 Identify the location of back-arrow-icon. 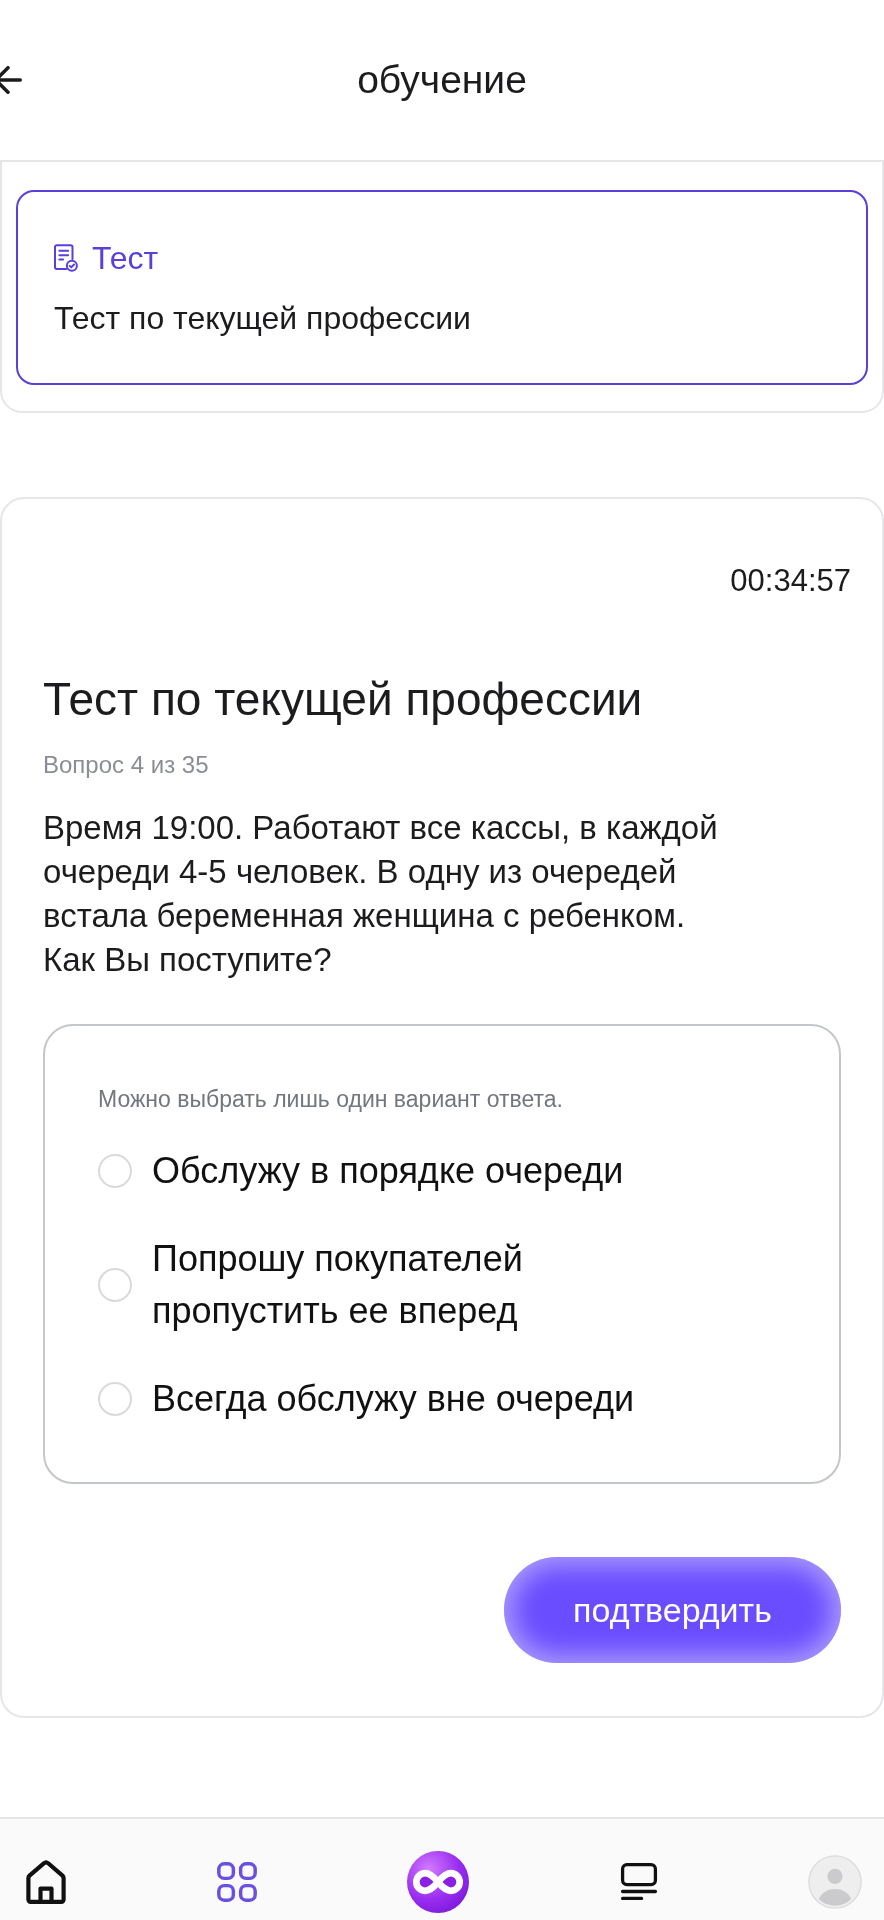
(11, 80).